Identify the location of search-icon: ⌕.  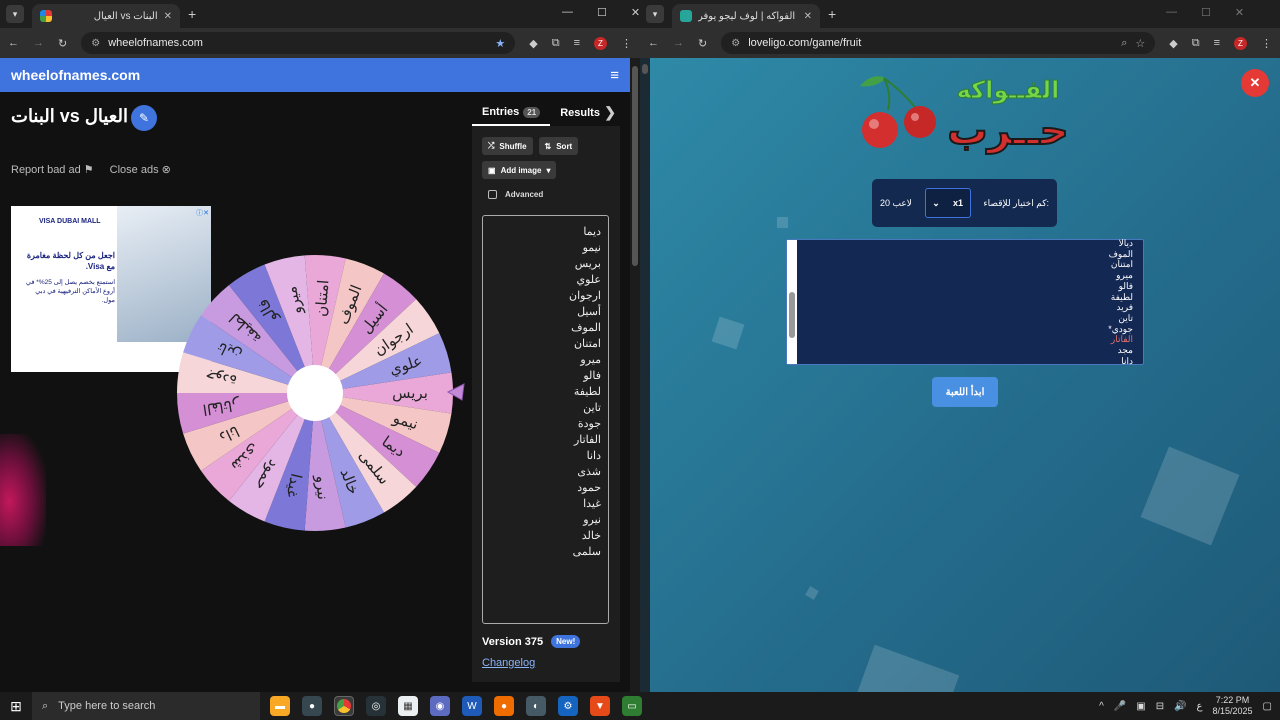
(45, 705).